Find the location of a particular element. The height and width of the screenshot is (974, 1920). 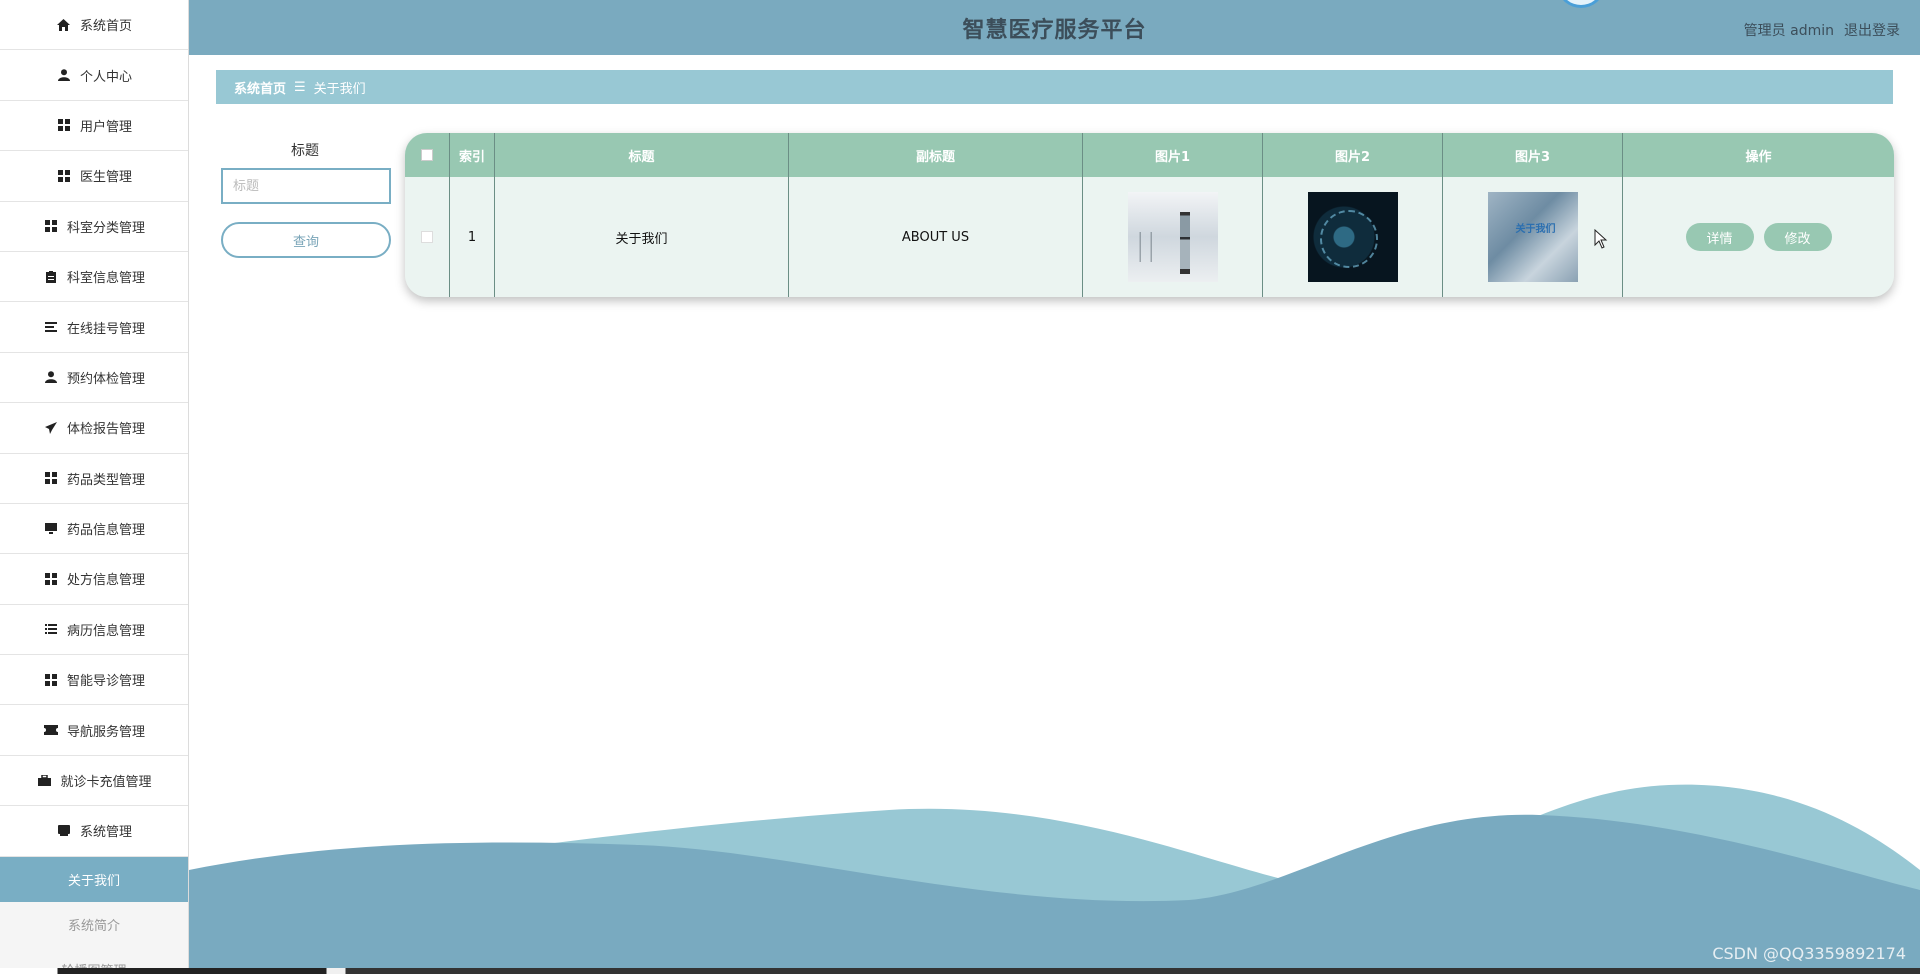

search-label: 标题 is located at coordinates (305, 151).